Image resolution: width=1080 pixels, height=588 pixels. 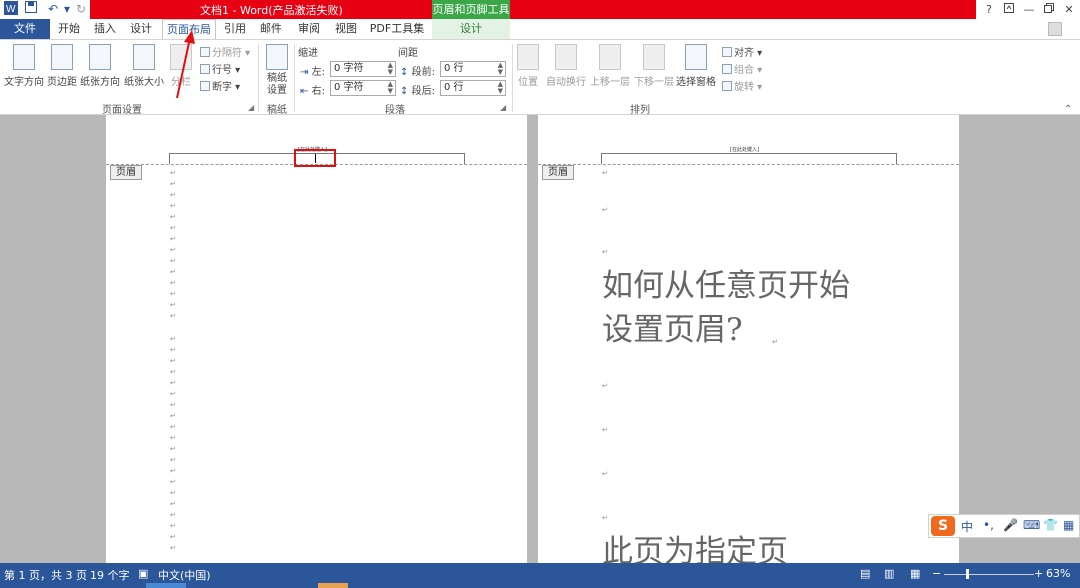 What do you see at coordinates (610, 57) in the screenshot?
I see `bring-forward-icon` at bounding box center [610, 57].